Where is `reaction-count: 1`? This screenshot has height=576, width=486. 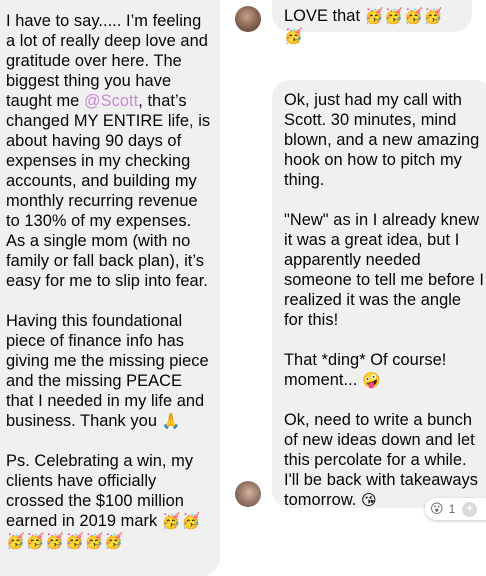 reaction-count: 1 is located at coordinates (452, 509).